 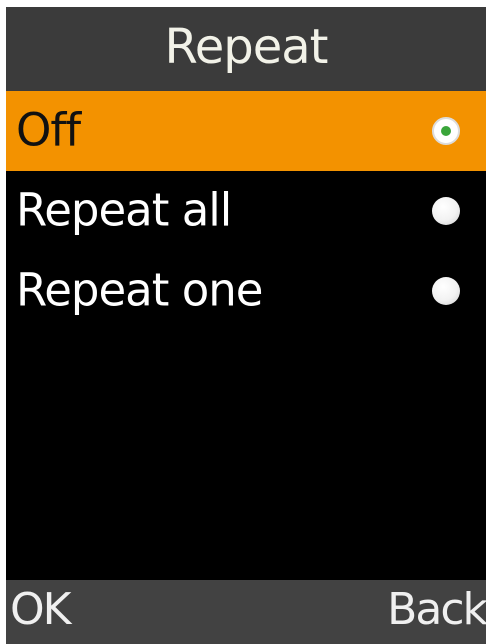 I want to click on radio-selected-icon, so click(x=446, y=131).